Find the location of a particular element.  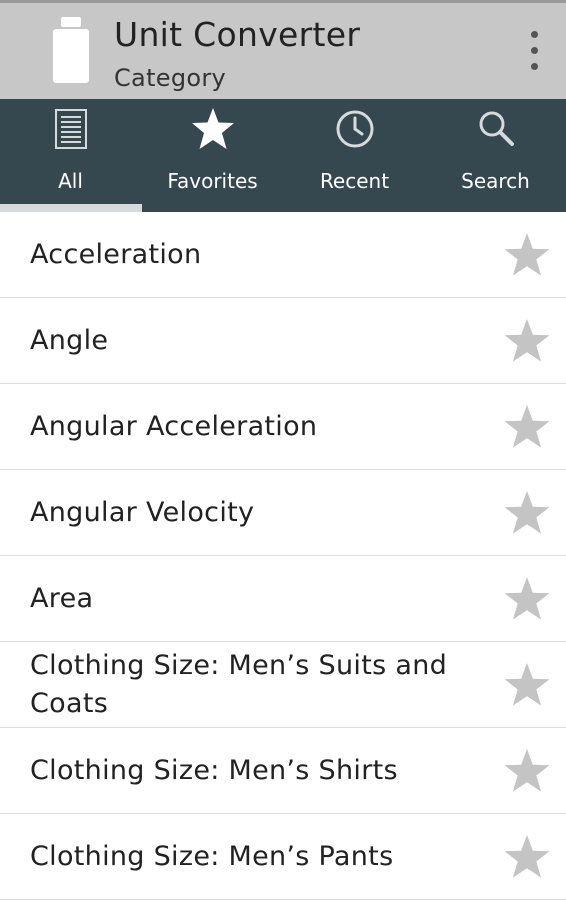

app-subtitle: Category is located at coordinates (170, 78).